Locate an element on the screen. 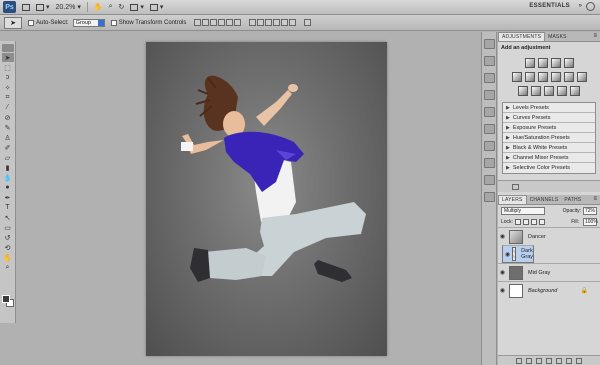  move-tool: ➤ is located at coordinates (7, 57).